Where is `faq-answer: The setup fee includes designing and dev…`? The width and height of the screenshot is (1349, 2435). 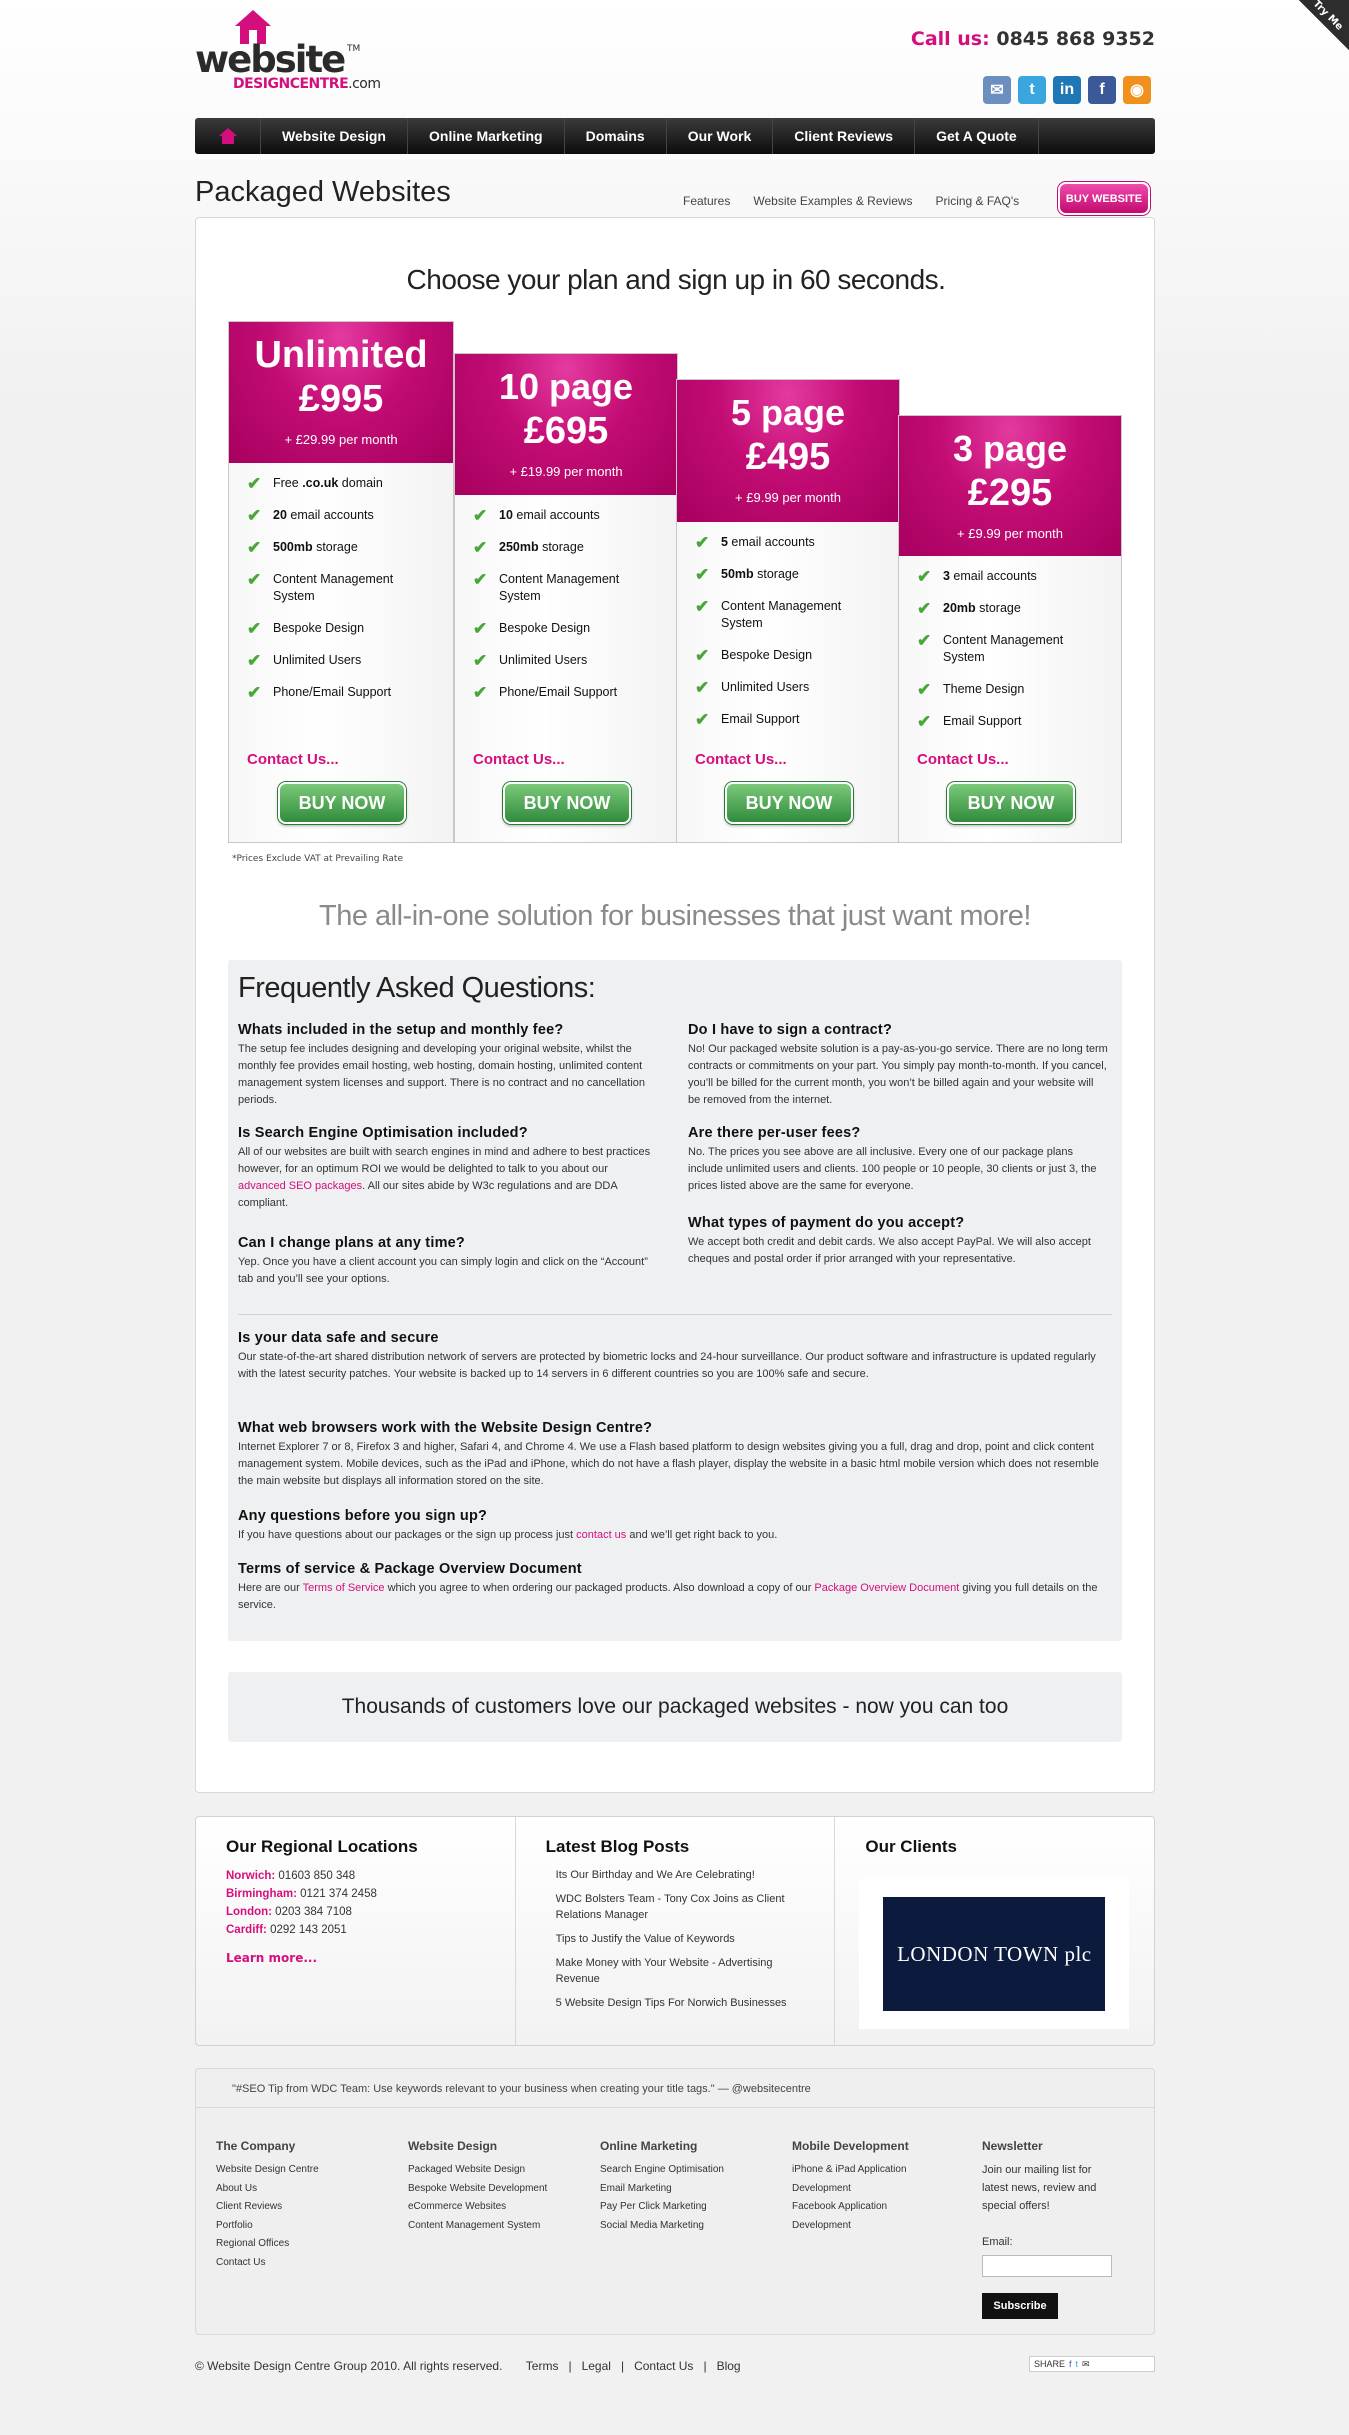 faq-answer: The setup fee includes designing and dev… is located at coordinates (442, 1074).